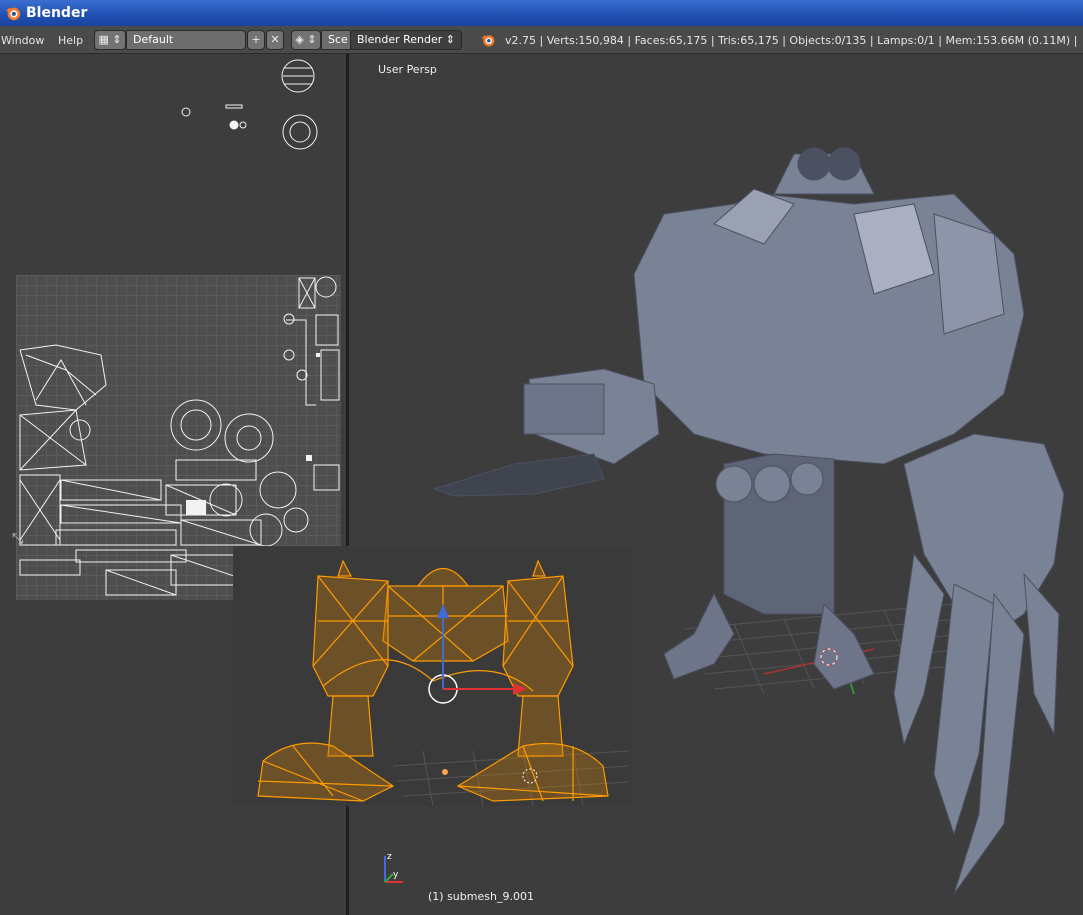 This screenshot has width=1083, height=915. I want to click on render-engine-label: Blender Render, so click(400, 39).